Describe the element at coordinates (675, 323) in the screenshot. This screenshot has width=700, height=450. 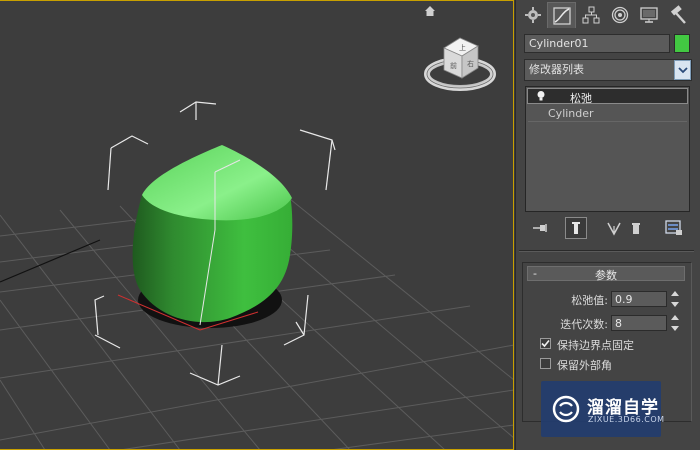
I see `iterations-spinner-arrows` at that location.